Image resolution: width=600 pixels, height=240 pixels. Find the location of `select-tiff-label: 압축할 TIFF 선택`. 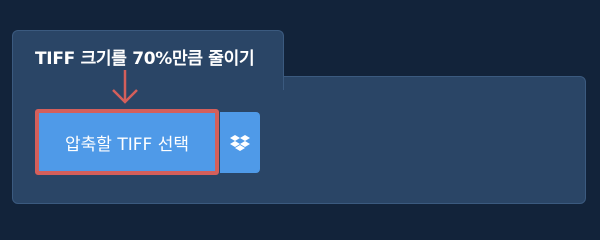

select-tiff-label: 압축할 TIFF 선택 is located at coordinates (127, 144).